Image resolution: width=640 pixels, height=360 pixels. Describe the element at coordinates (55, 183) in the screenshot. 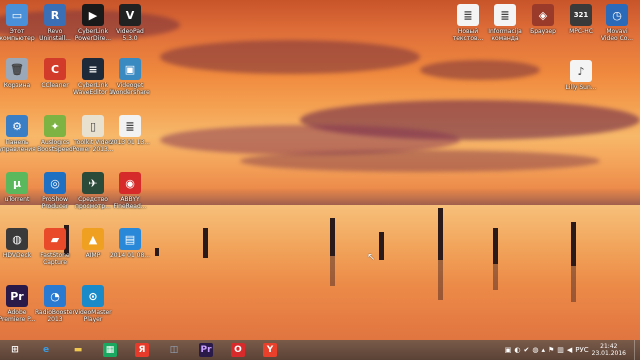

I see `proshow-icon: ◎` at that location.